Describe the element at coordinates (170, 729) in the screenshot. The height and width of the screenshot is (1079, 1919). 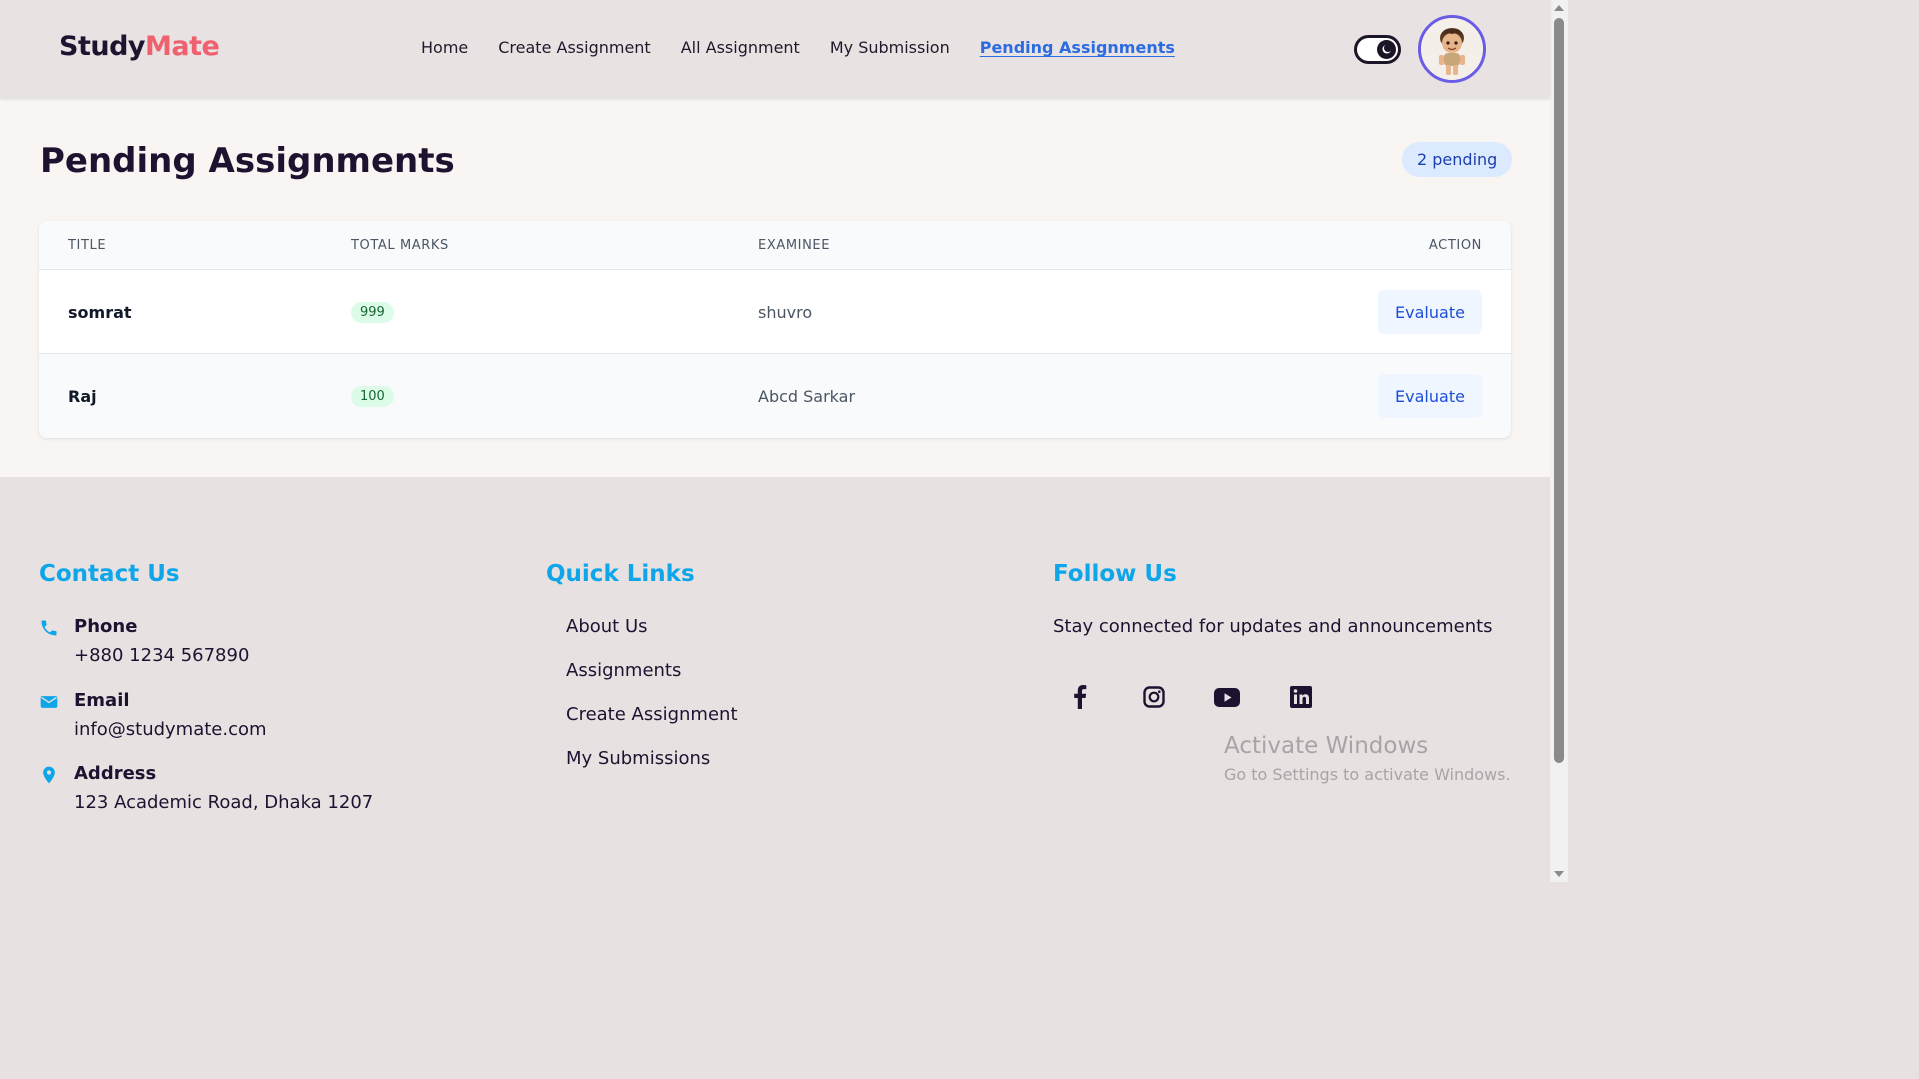
I see `email-value: info@studymate.com` at that location.